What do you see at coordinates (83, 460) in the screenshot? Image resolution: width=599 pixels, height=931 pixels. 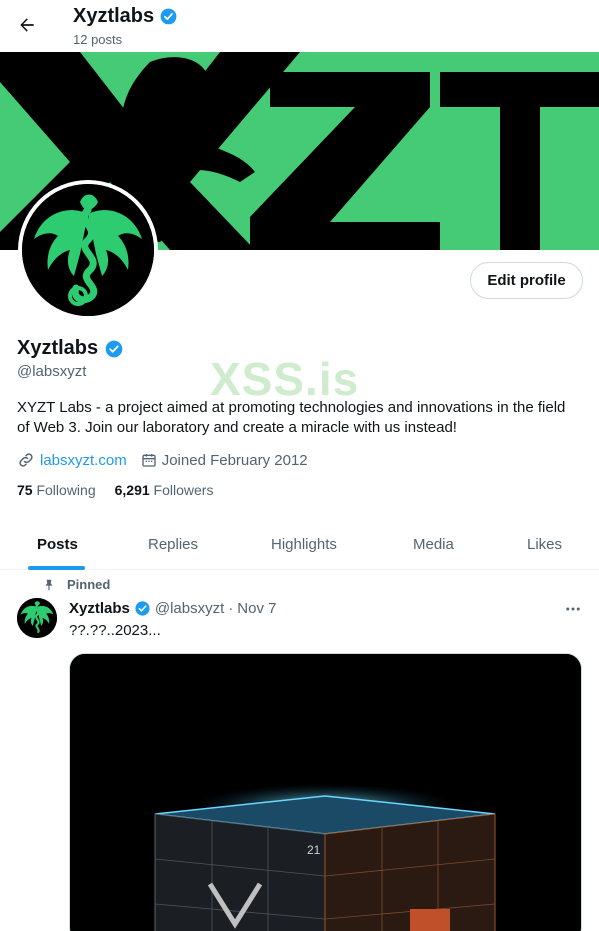 I see `website-link: labsxyzt.com` at bounding box center [83, 460].